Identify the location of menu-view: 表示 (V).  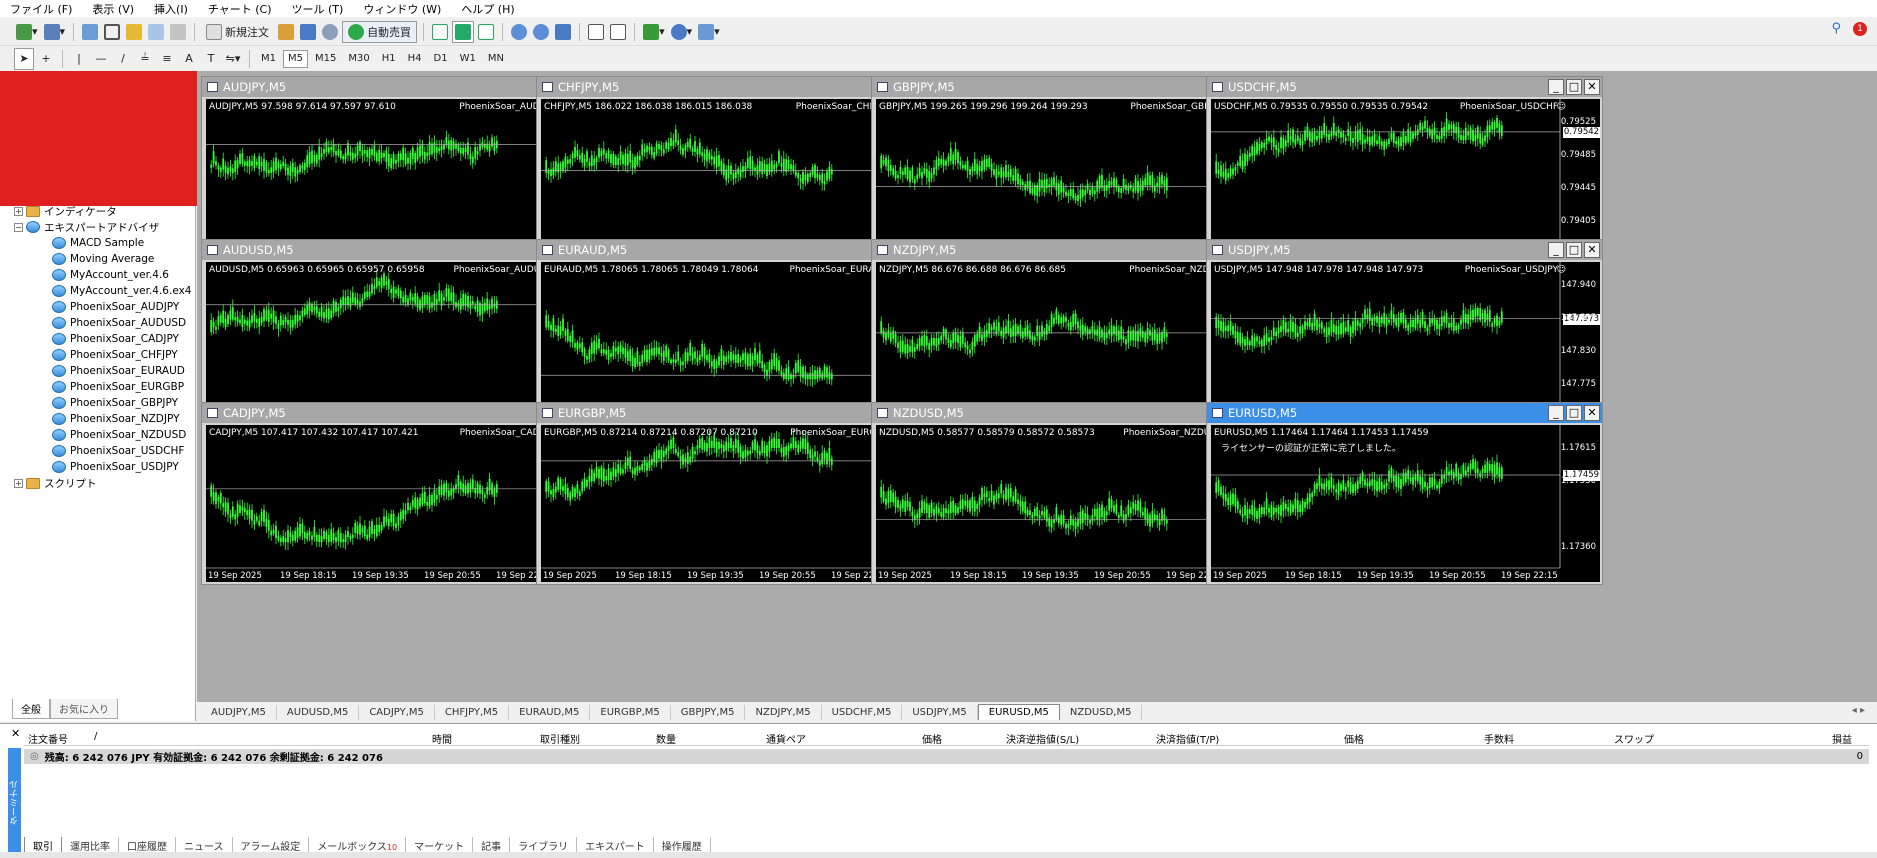
(113, 9).